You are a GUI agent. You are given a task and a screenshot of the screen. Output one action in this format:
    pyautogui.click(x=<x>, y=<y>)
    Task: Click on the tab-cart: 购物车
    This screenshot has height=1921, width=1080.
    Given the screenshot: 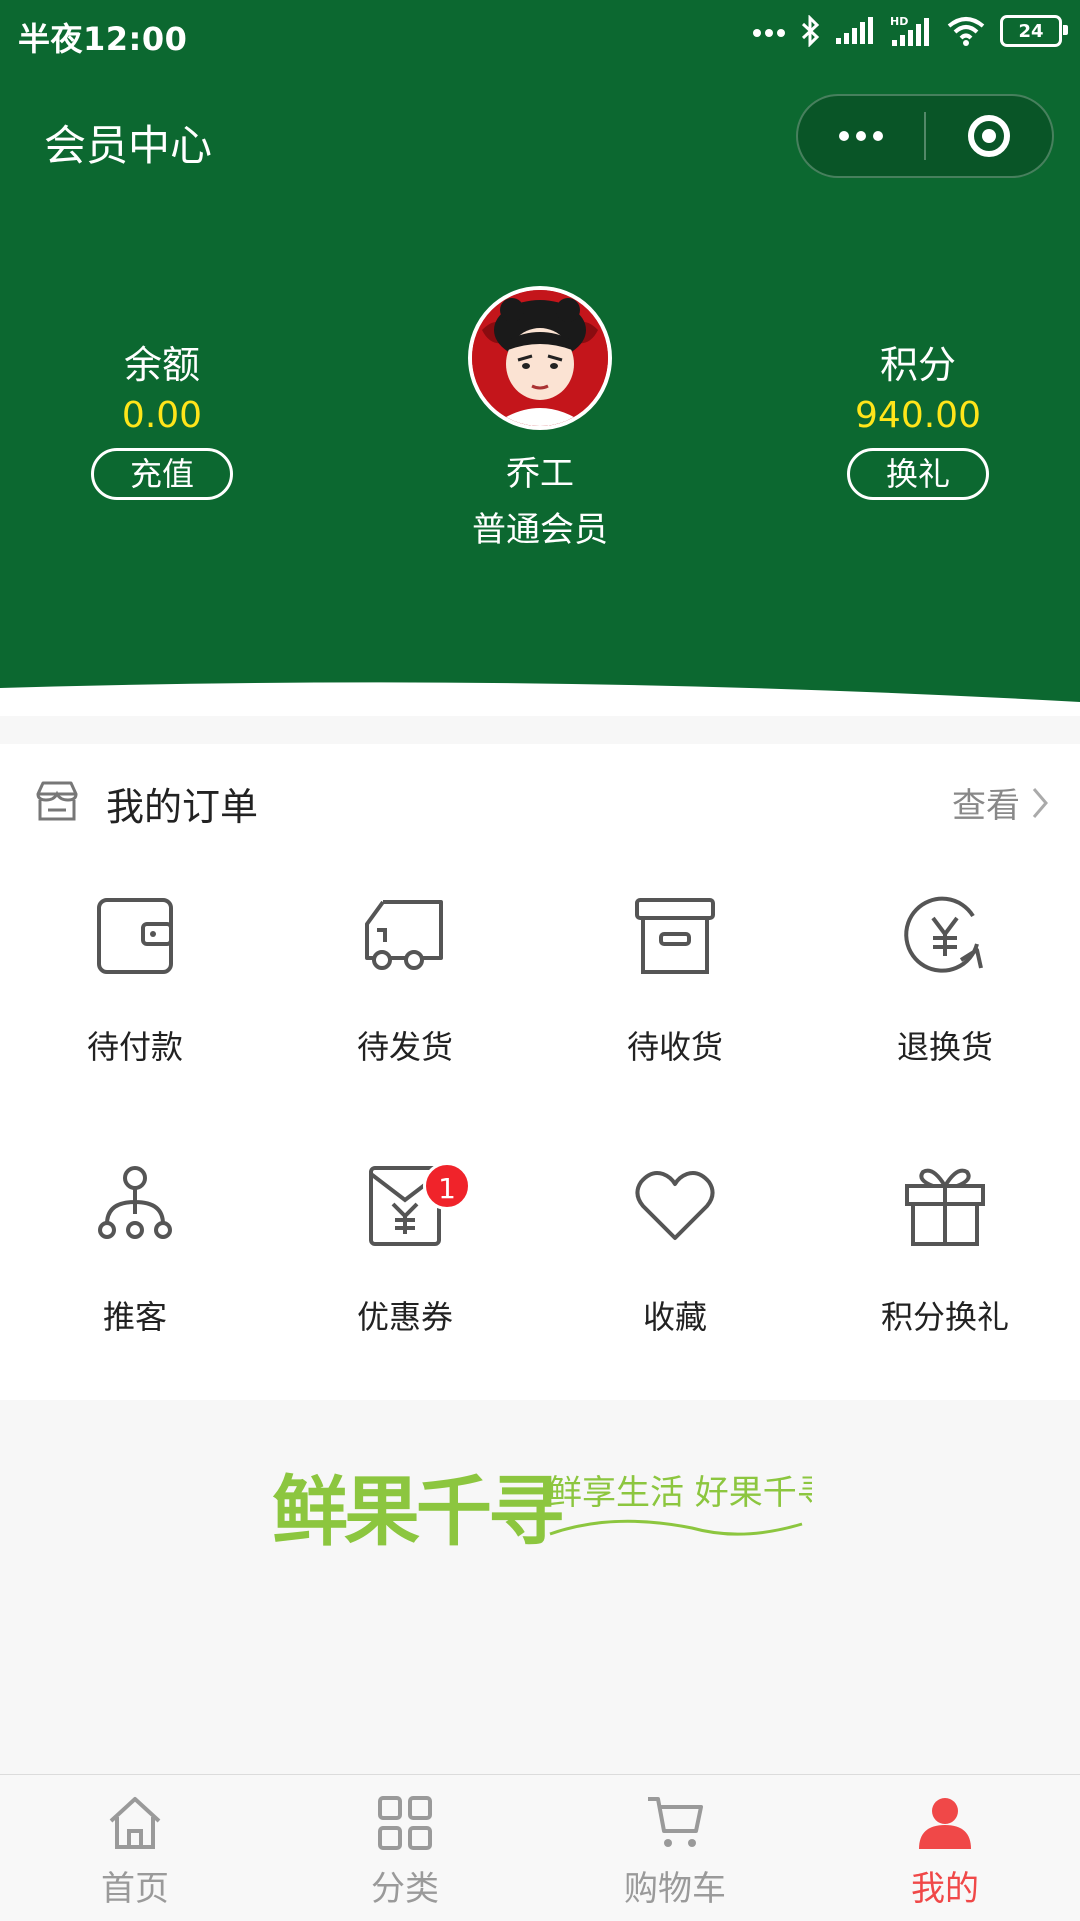 What is the action you would take?
    pyautogui.click(x=675, y=1848)
    